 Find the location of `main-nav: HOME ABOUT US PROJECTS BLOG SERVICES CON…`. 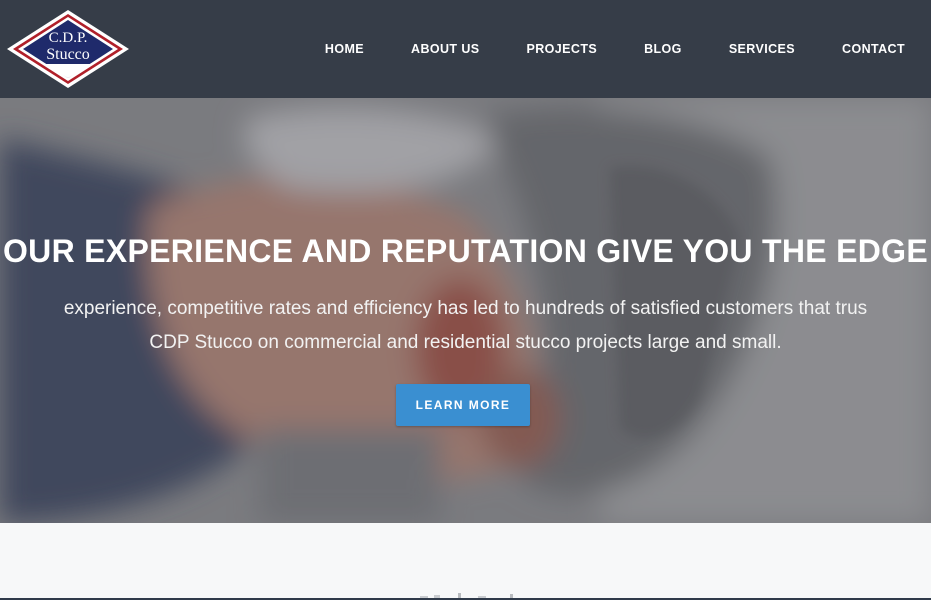

main-nav: HOME ABOUT US PROJECTS BLOG SERVICES CON… is located at coordinates (628, 49).